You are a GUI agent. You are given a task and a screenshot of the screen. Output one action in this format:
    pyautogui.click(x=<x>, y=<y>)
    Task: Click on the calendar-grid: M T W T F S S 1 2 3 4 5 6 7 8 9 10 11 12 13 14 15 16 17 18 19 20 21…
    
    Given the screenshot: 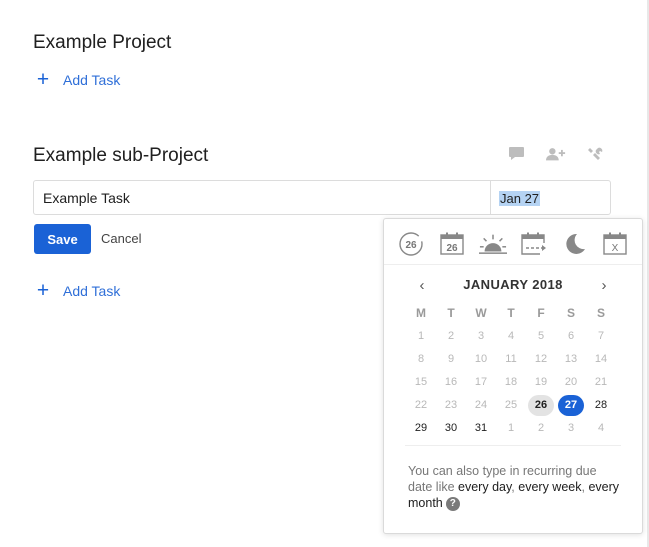 What is the action you would take?
    pyautogui.click(x=521, y=372)
    